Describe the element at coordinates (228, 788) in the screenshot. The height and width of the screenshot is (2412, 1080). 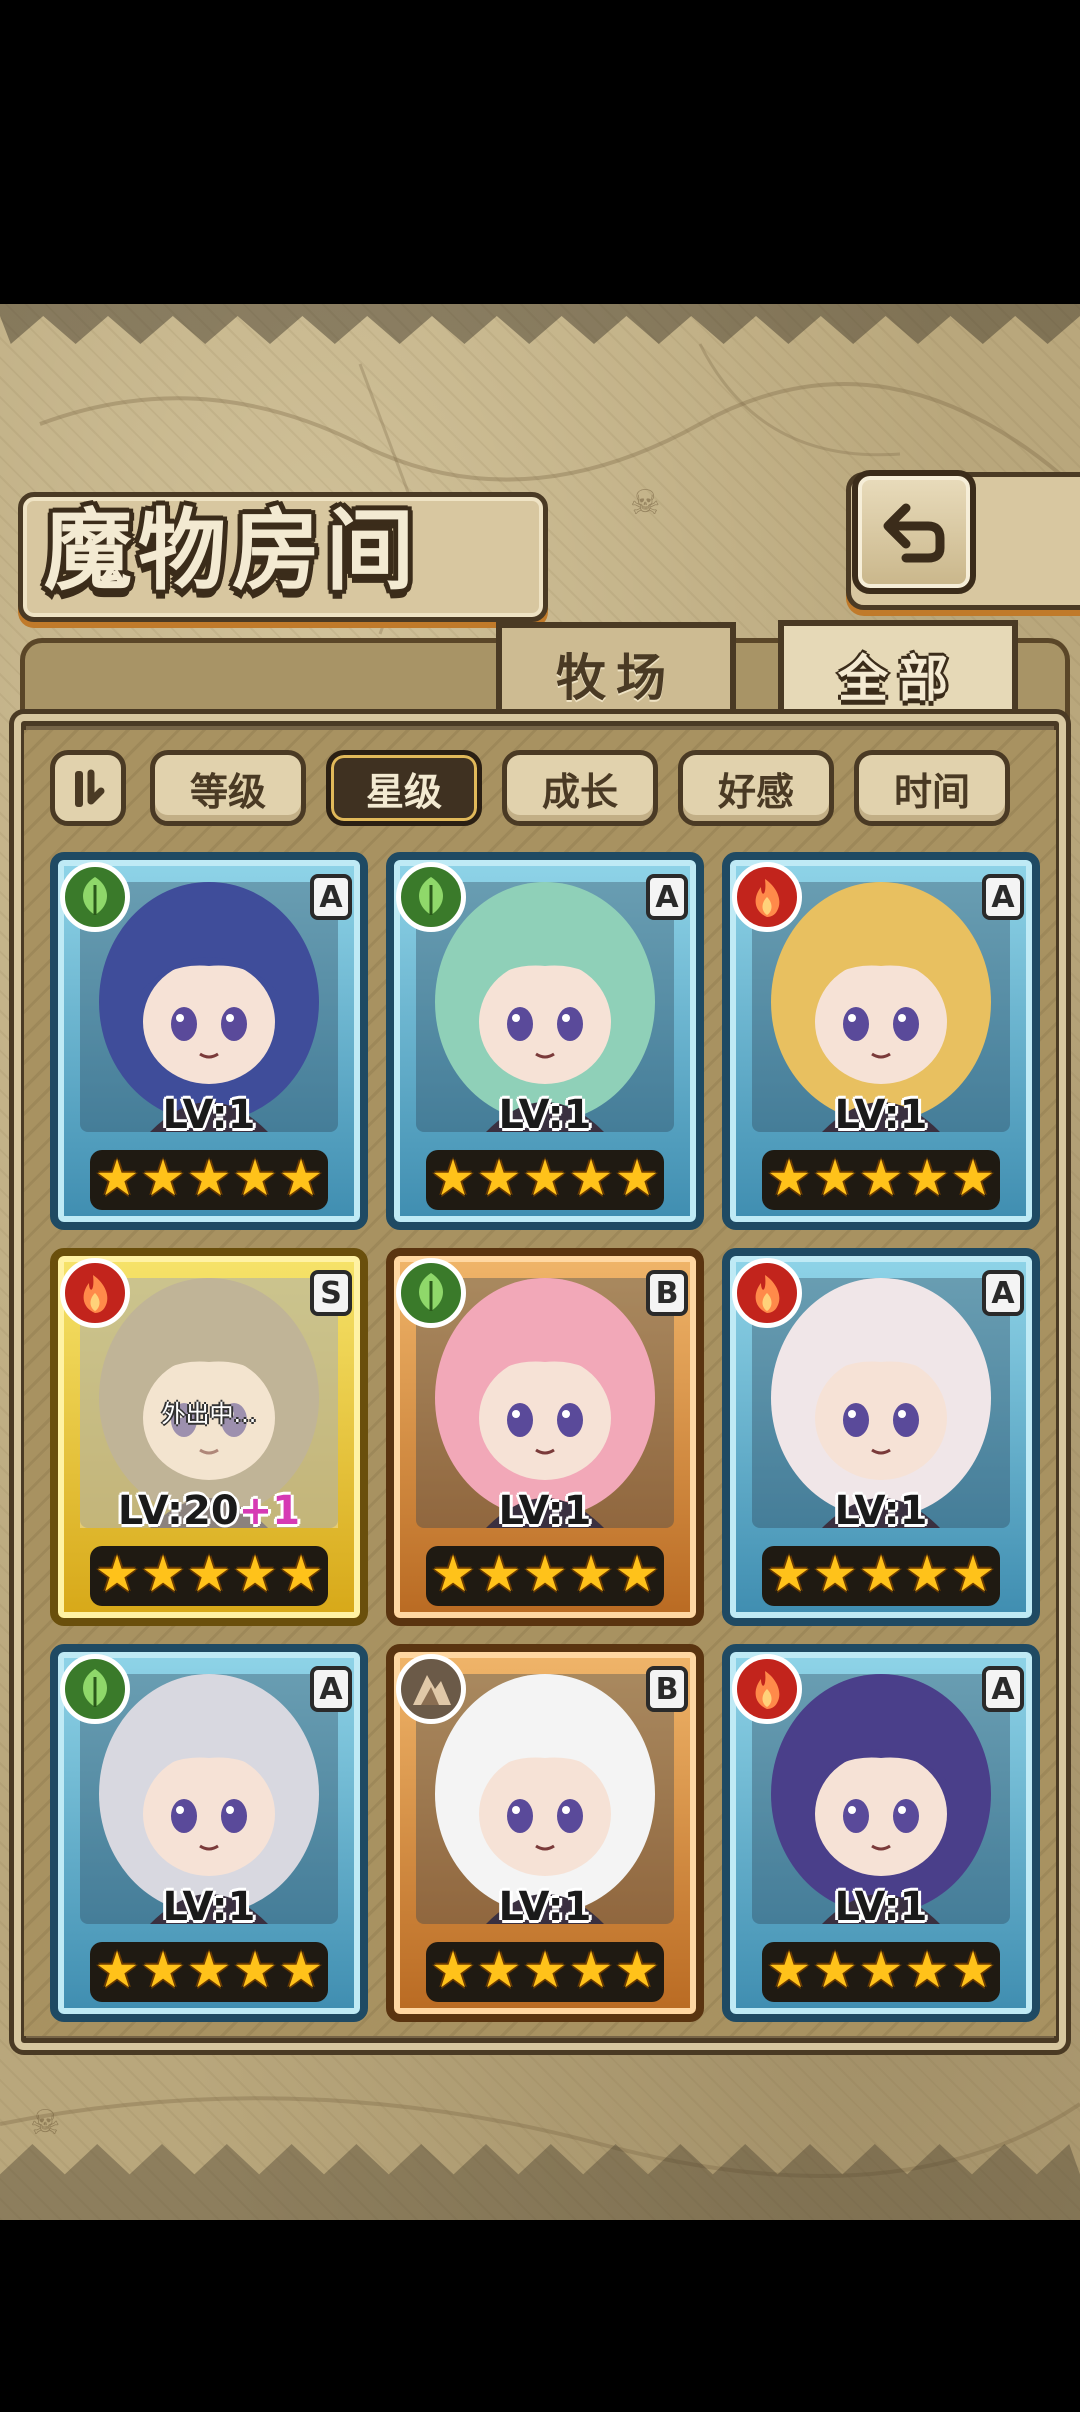
I see `sort-by-level-button: 等级` at that location.